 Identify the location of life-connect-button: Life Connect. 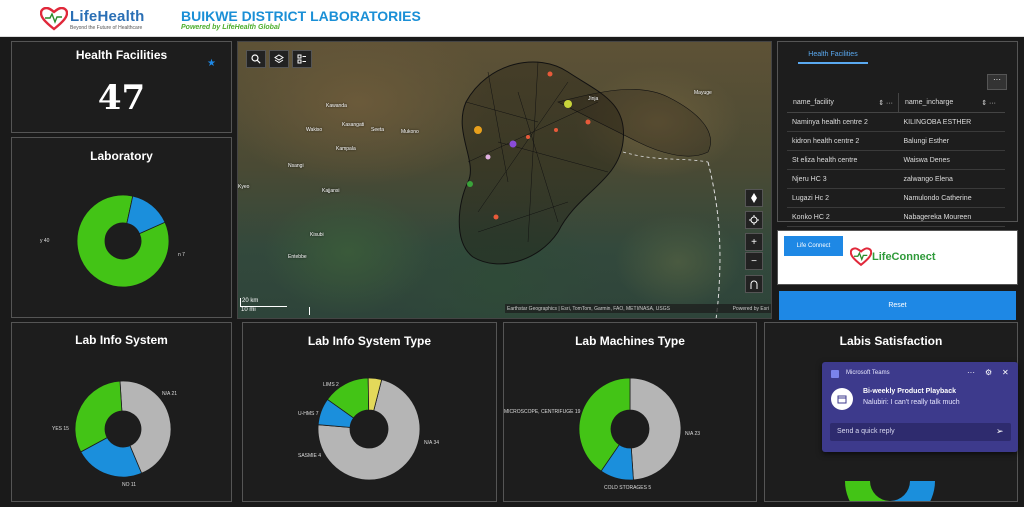
(813, 246).